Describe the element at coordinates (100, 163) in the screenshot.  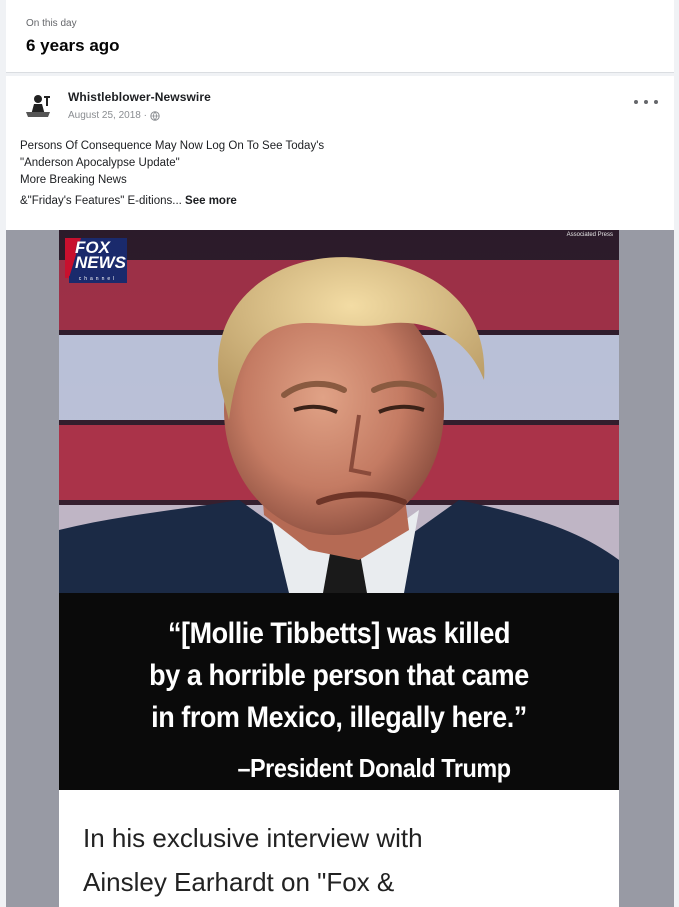
I see `post-text-line: "Anderson Apocalypse Update"` at that location.